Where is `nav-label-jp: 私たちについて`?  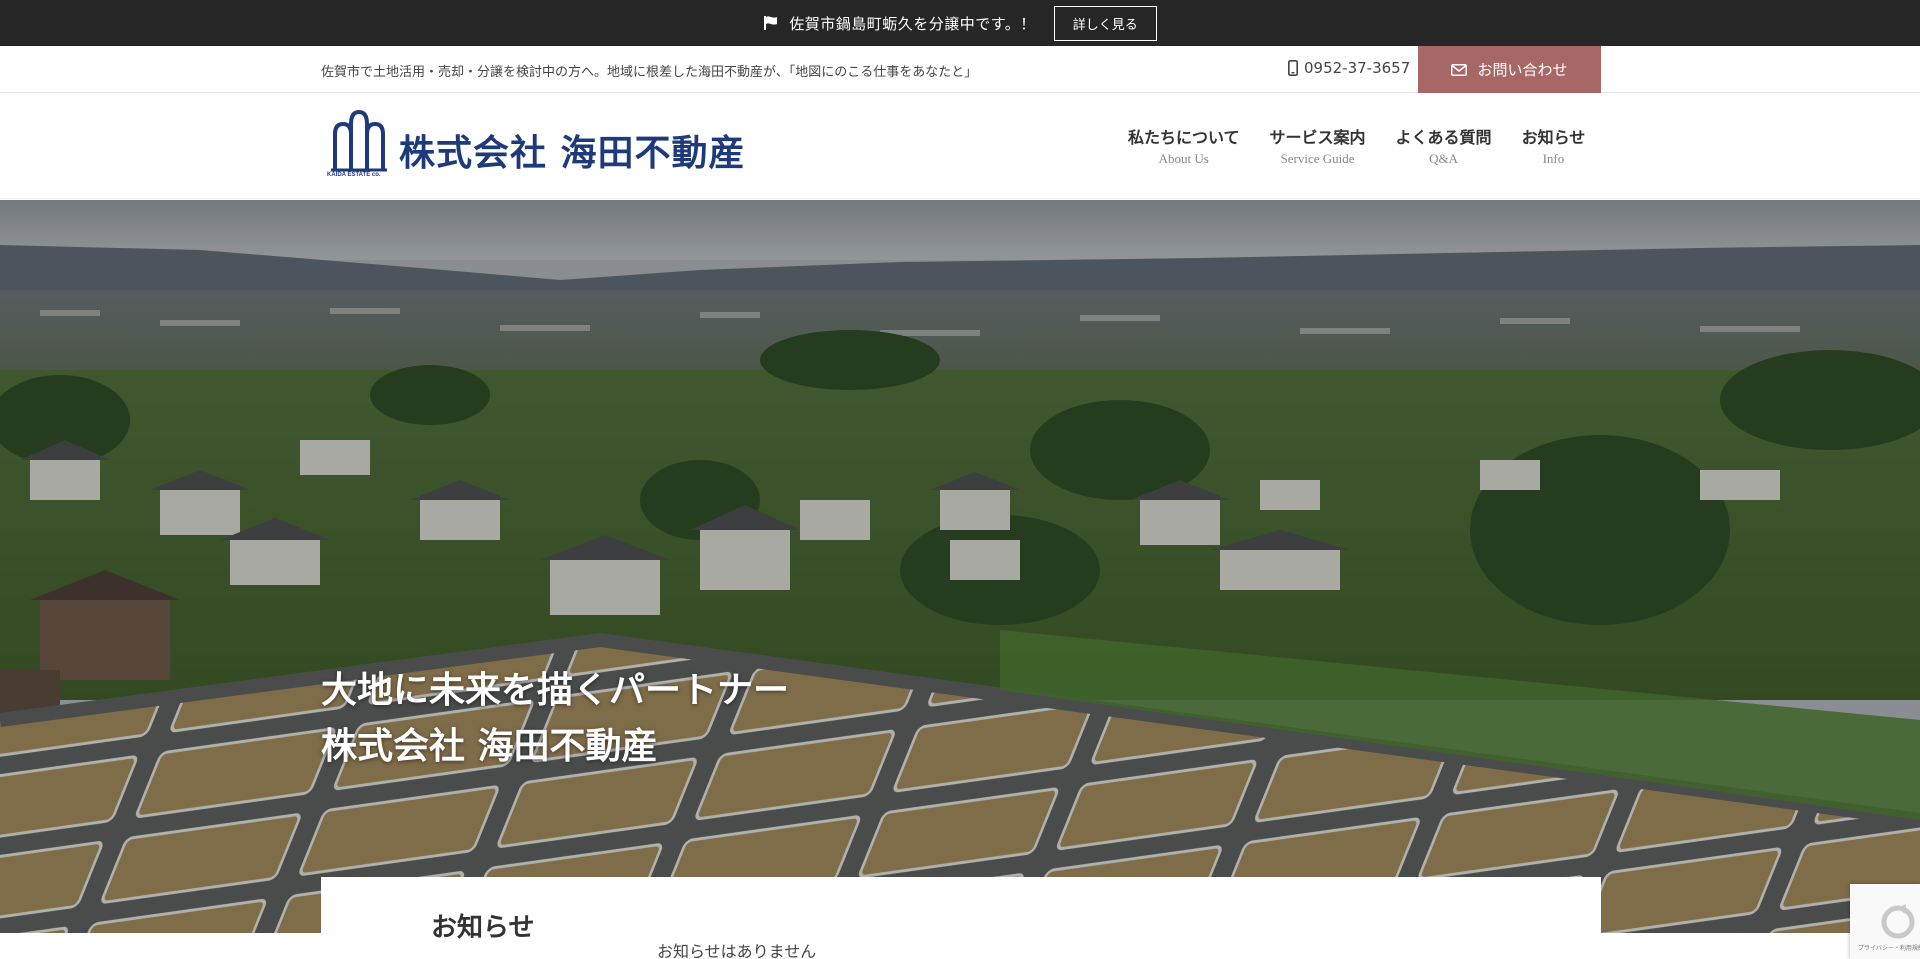
nav-label-jp: 私たちについて is located at coordinates (1184, 137).